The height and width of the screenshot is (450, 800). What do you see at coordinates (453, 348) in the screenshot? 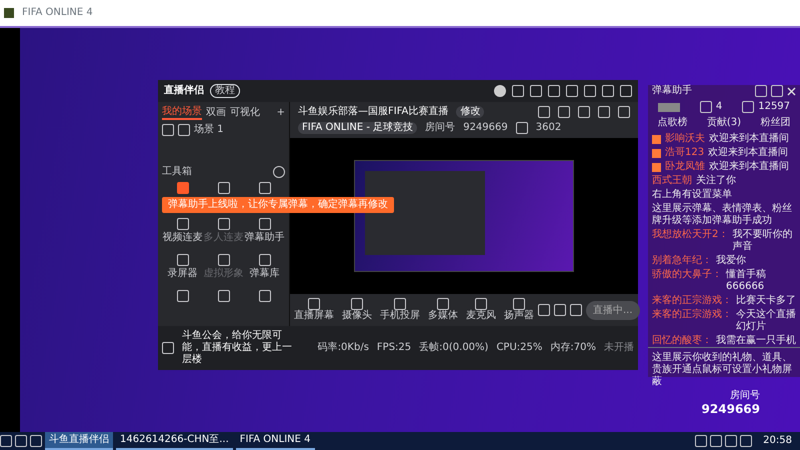
I see `status-text: 丢帧:0(0.00%)` at bounding box center [453, 348].